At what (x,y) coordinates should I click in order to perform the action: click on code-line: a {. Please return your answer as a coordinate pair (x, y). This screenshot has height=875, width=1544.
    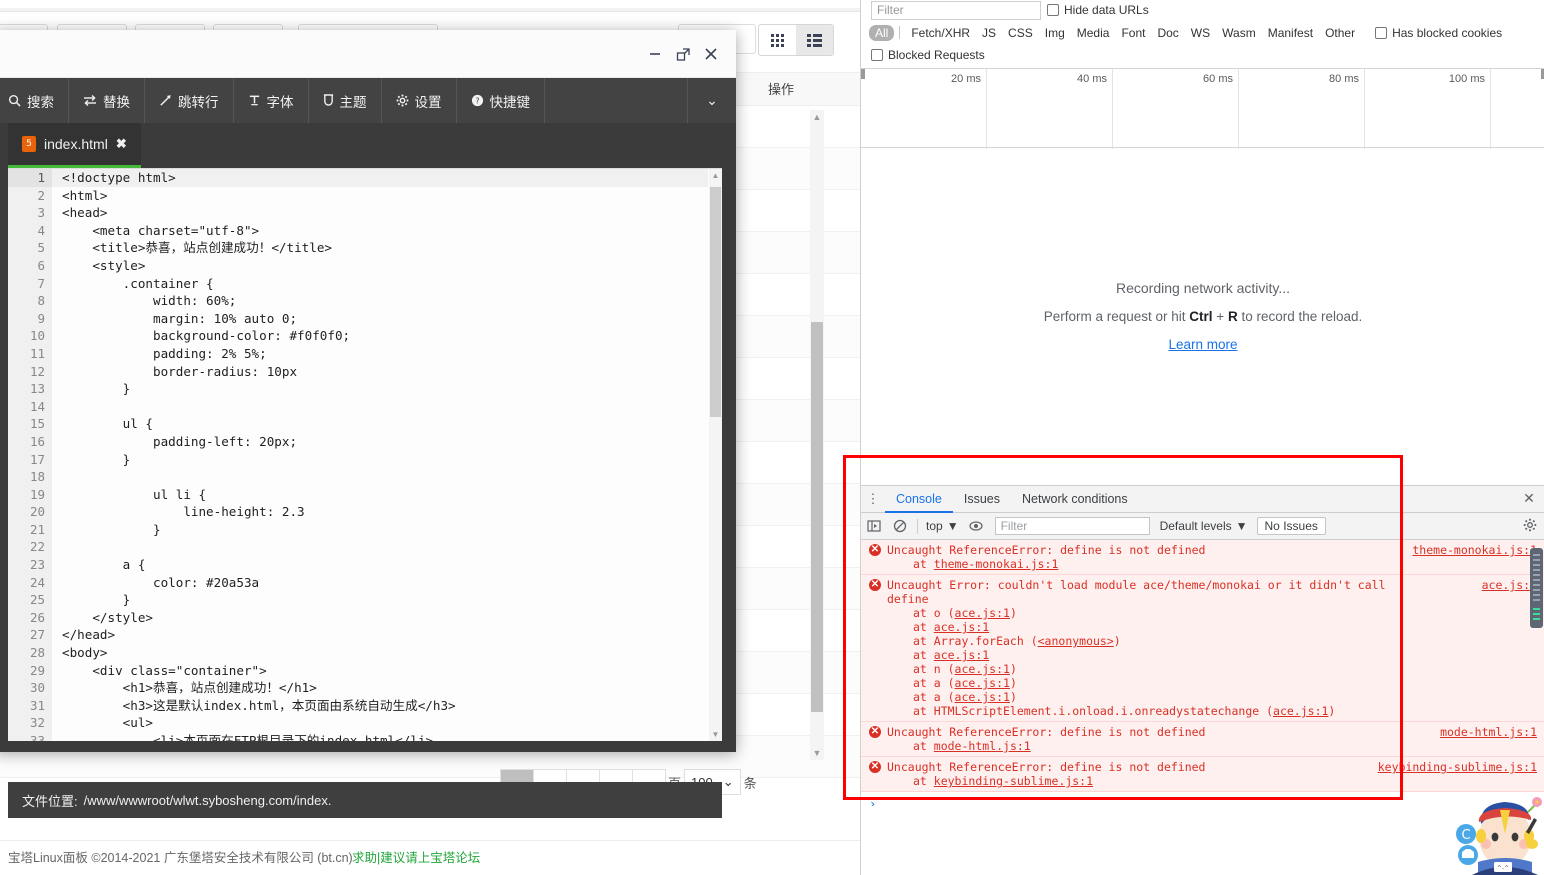
    Looking at the image, I should click on (385, 565).